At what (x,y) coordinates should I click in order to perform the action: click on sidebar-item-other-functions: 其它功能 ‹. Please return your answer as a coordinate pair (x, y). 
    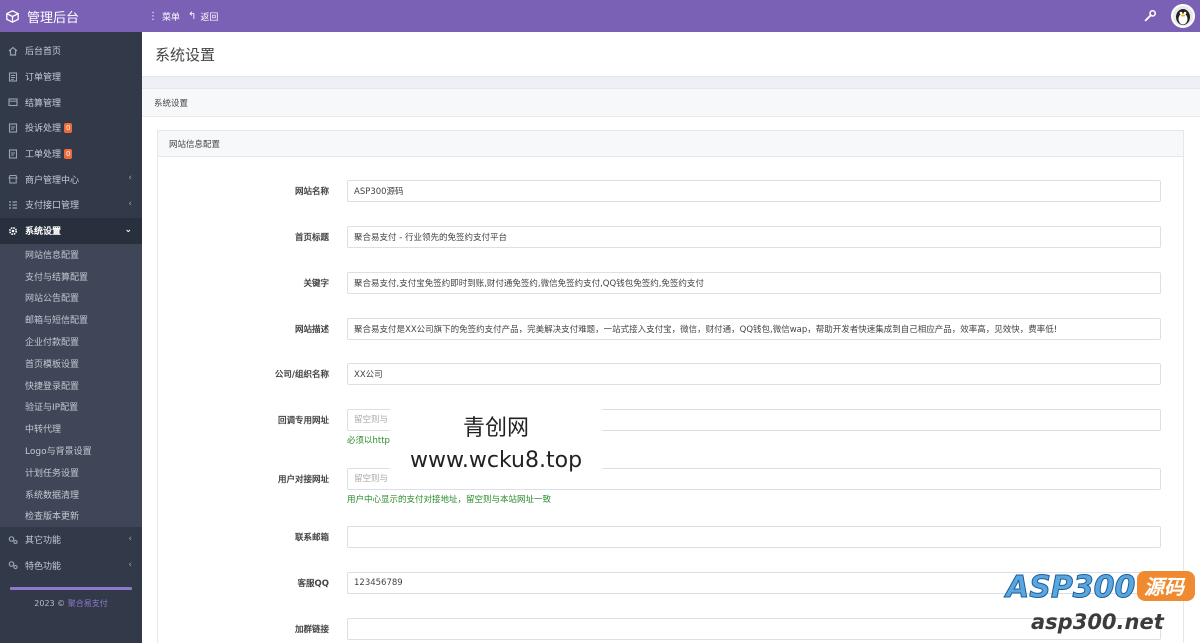
    Looking at the image, I should click on (71, 540).